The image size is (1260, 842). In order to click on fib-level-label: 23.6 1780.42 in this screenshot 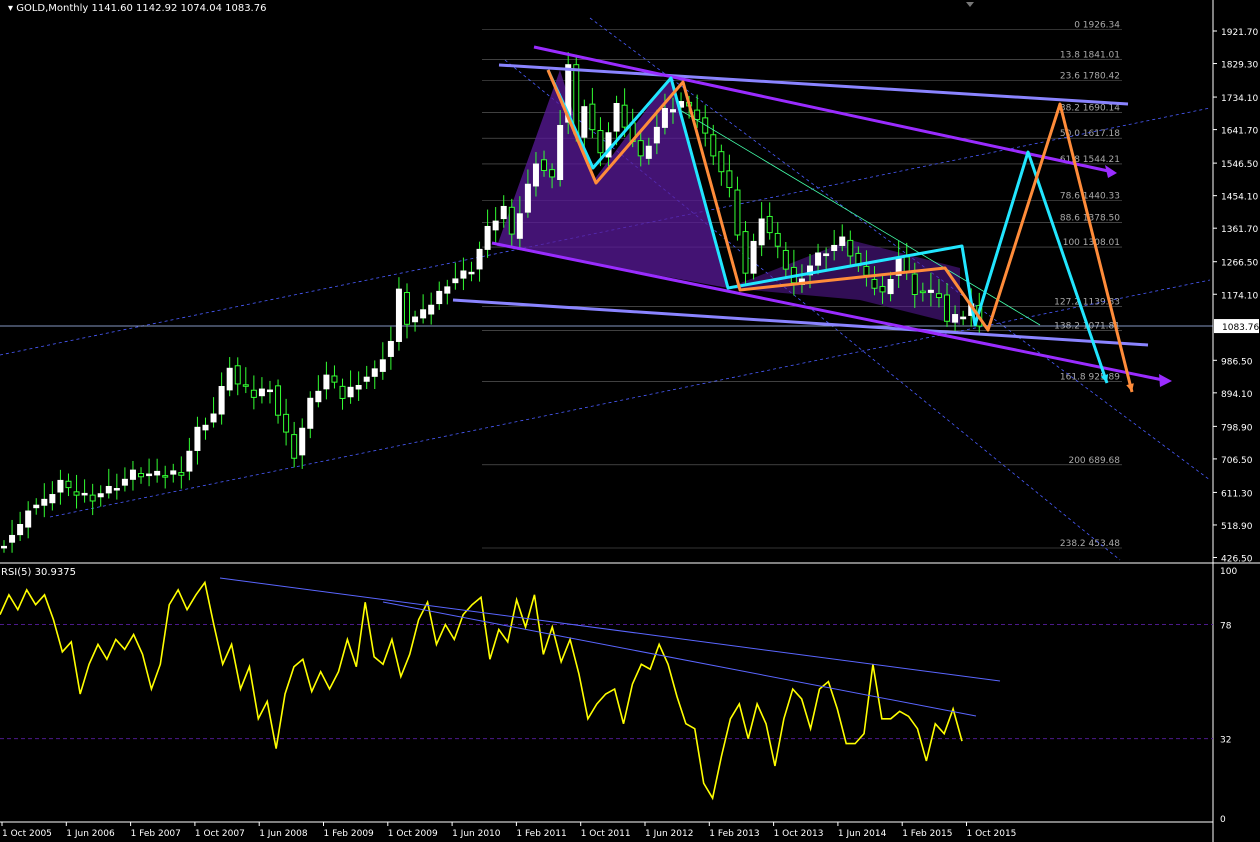, I will do `click(1090, 77)`.